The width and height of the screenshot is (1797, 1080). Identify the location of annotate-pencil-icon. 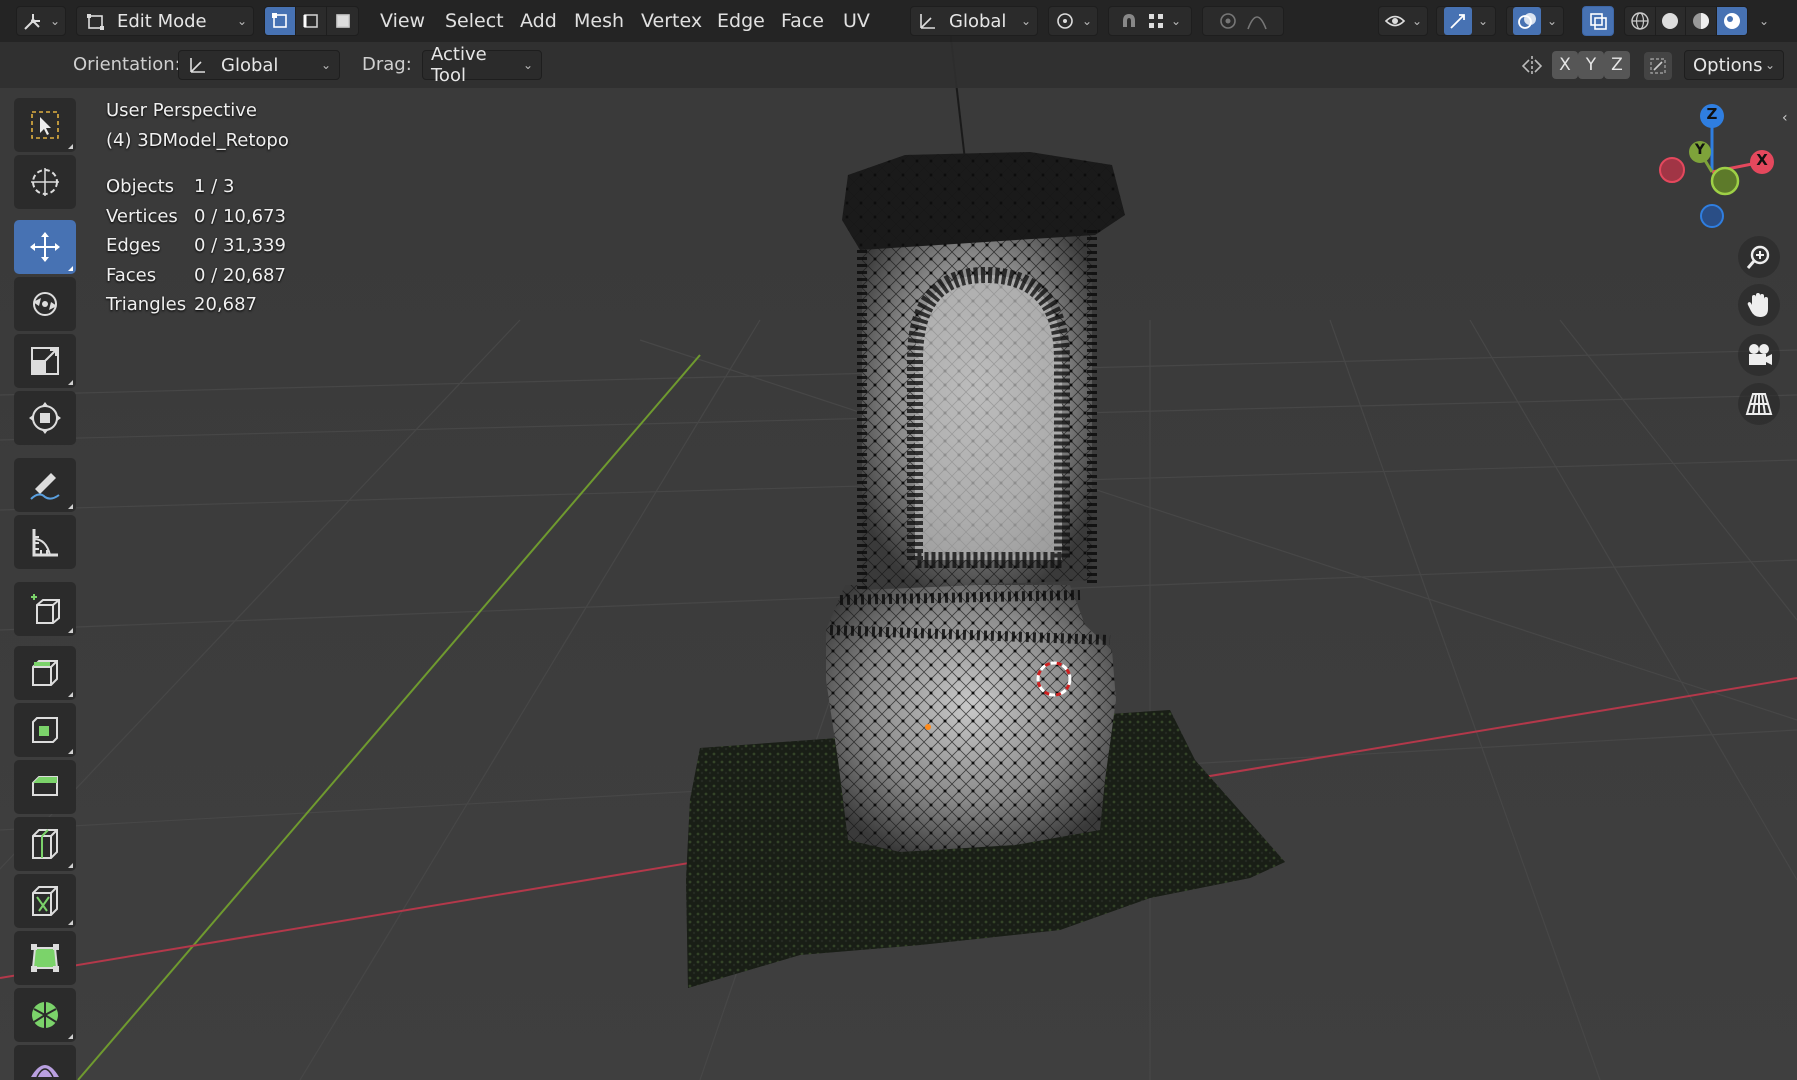
(45, 486).